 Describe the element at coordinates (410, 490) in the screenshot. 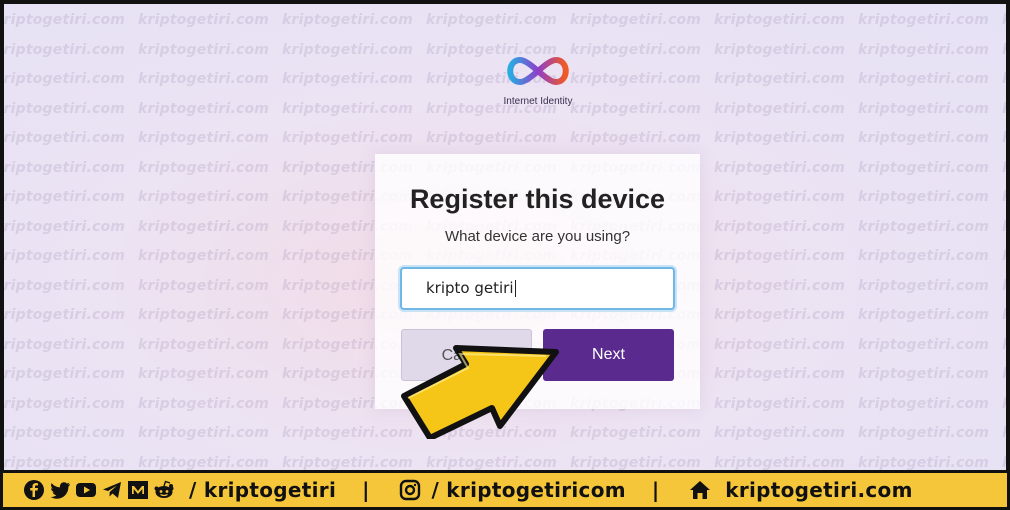

I see `instagram-icon` at that location.